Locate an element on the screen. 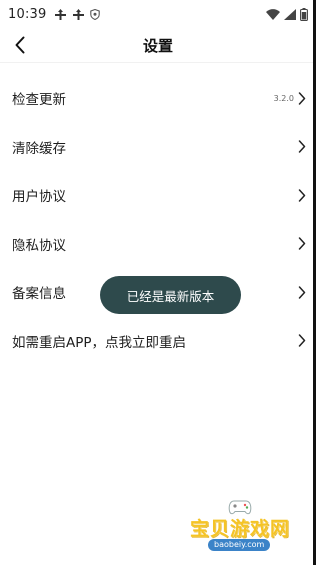 This screenshot has width=320, height=565. watermark-title: 宝贝游戏网 is located at coordinates (240, 529).